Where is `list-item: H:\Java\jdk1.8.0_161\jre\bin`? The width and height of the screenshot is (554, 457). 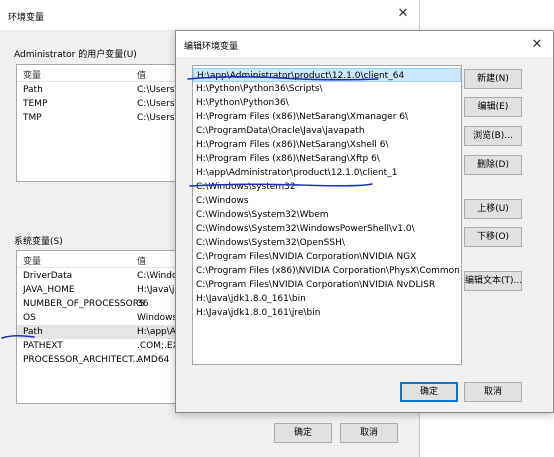
list-item: H:\Java\jdk1.8.0_161\jre\bin is located at coordinates (327, 313).